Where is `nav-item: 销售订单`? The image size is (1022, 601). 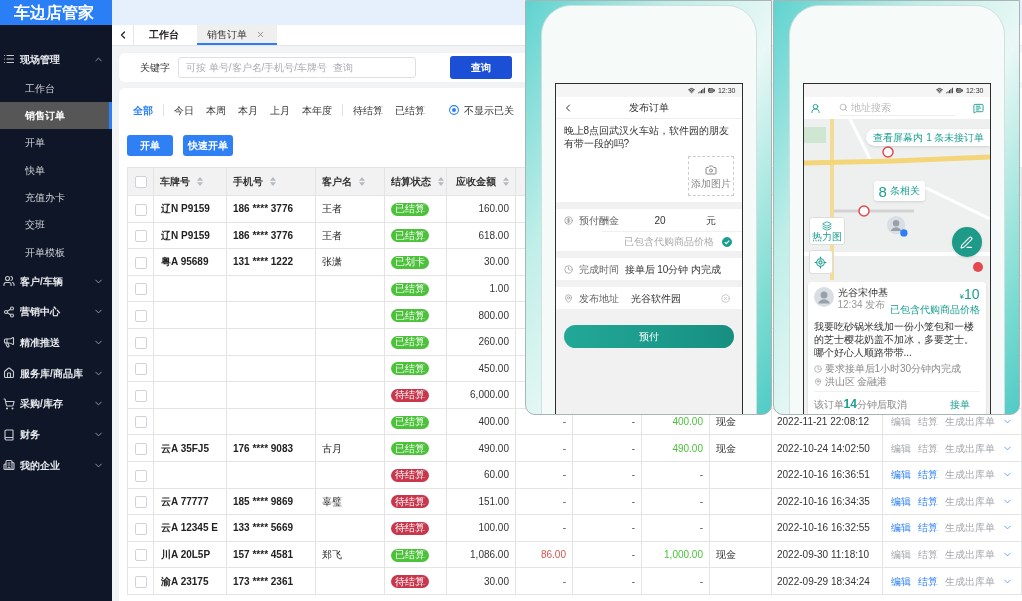
nav-item: 销售订单 is located at coordinates (56, 116).